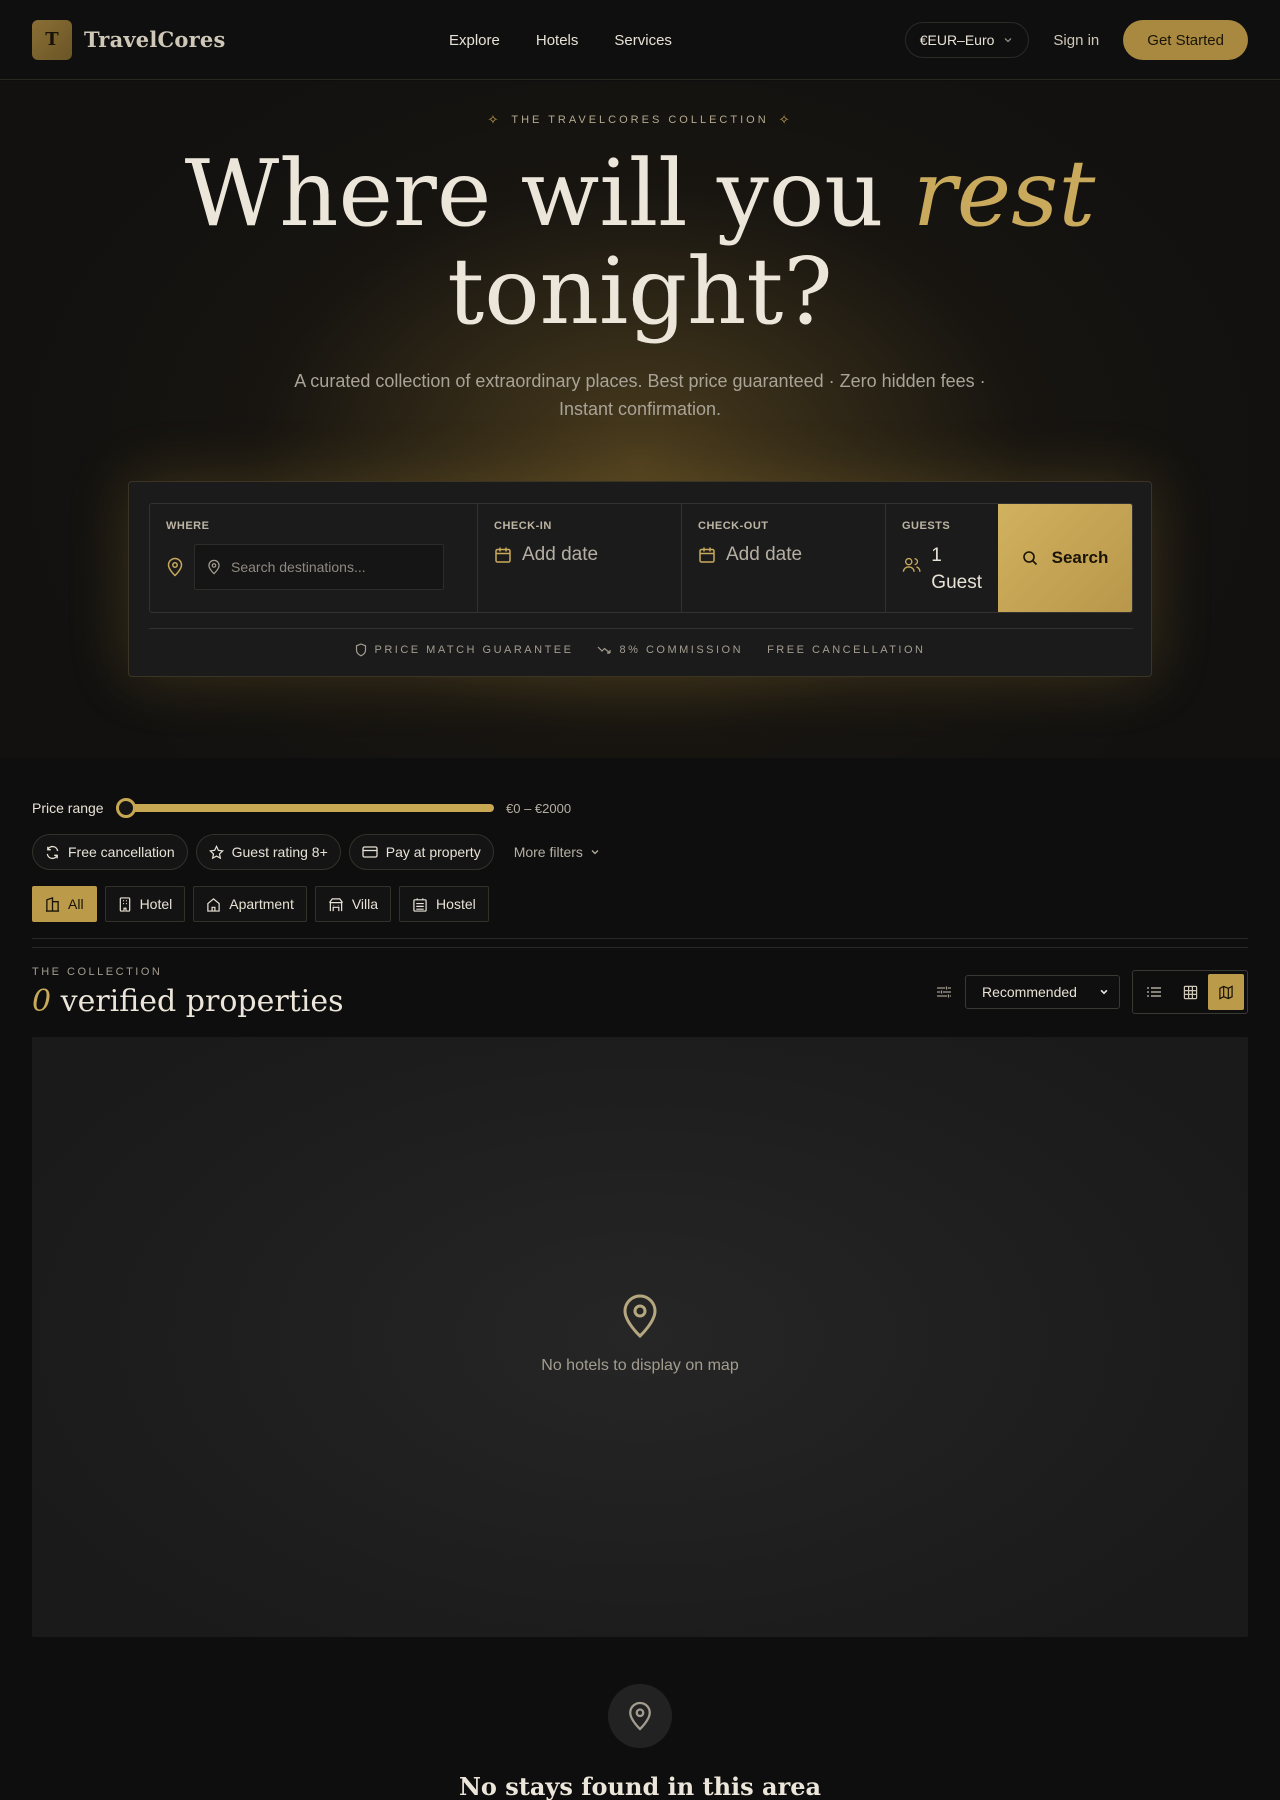 The image size is (1280, 1800). I want to click on search-button: Search, so click(1065, 558).